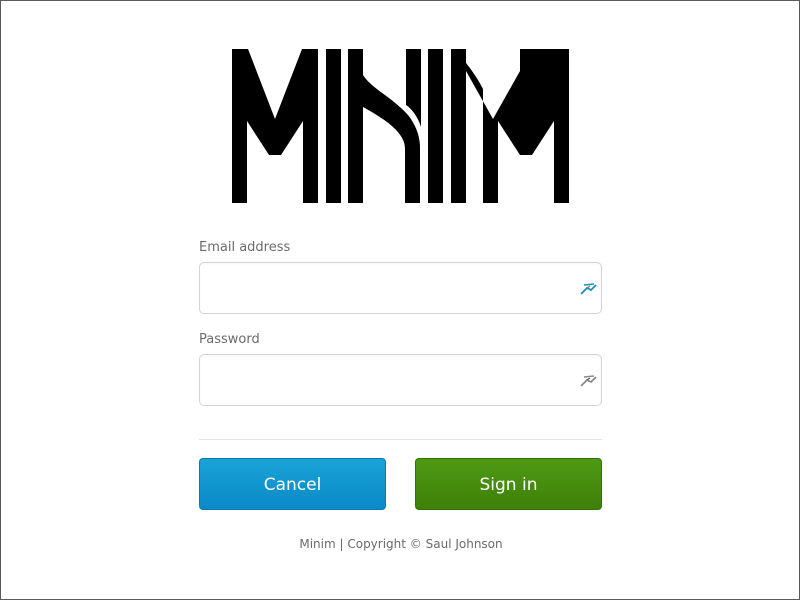  I want to click on password-field-wrapper, so click(400, 380).